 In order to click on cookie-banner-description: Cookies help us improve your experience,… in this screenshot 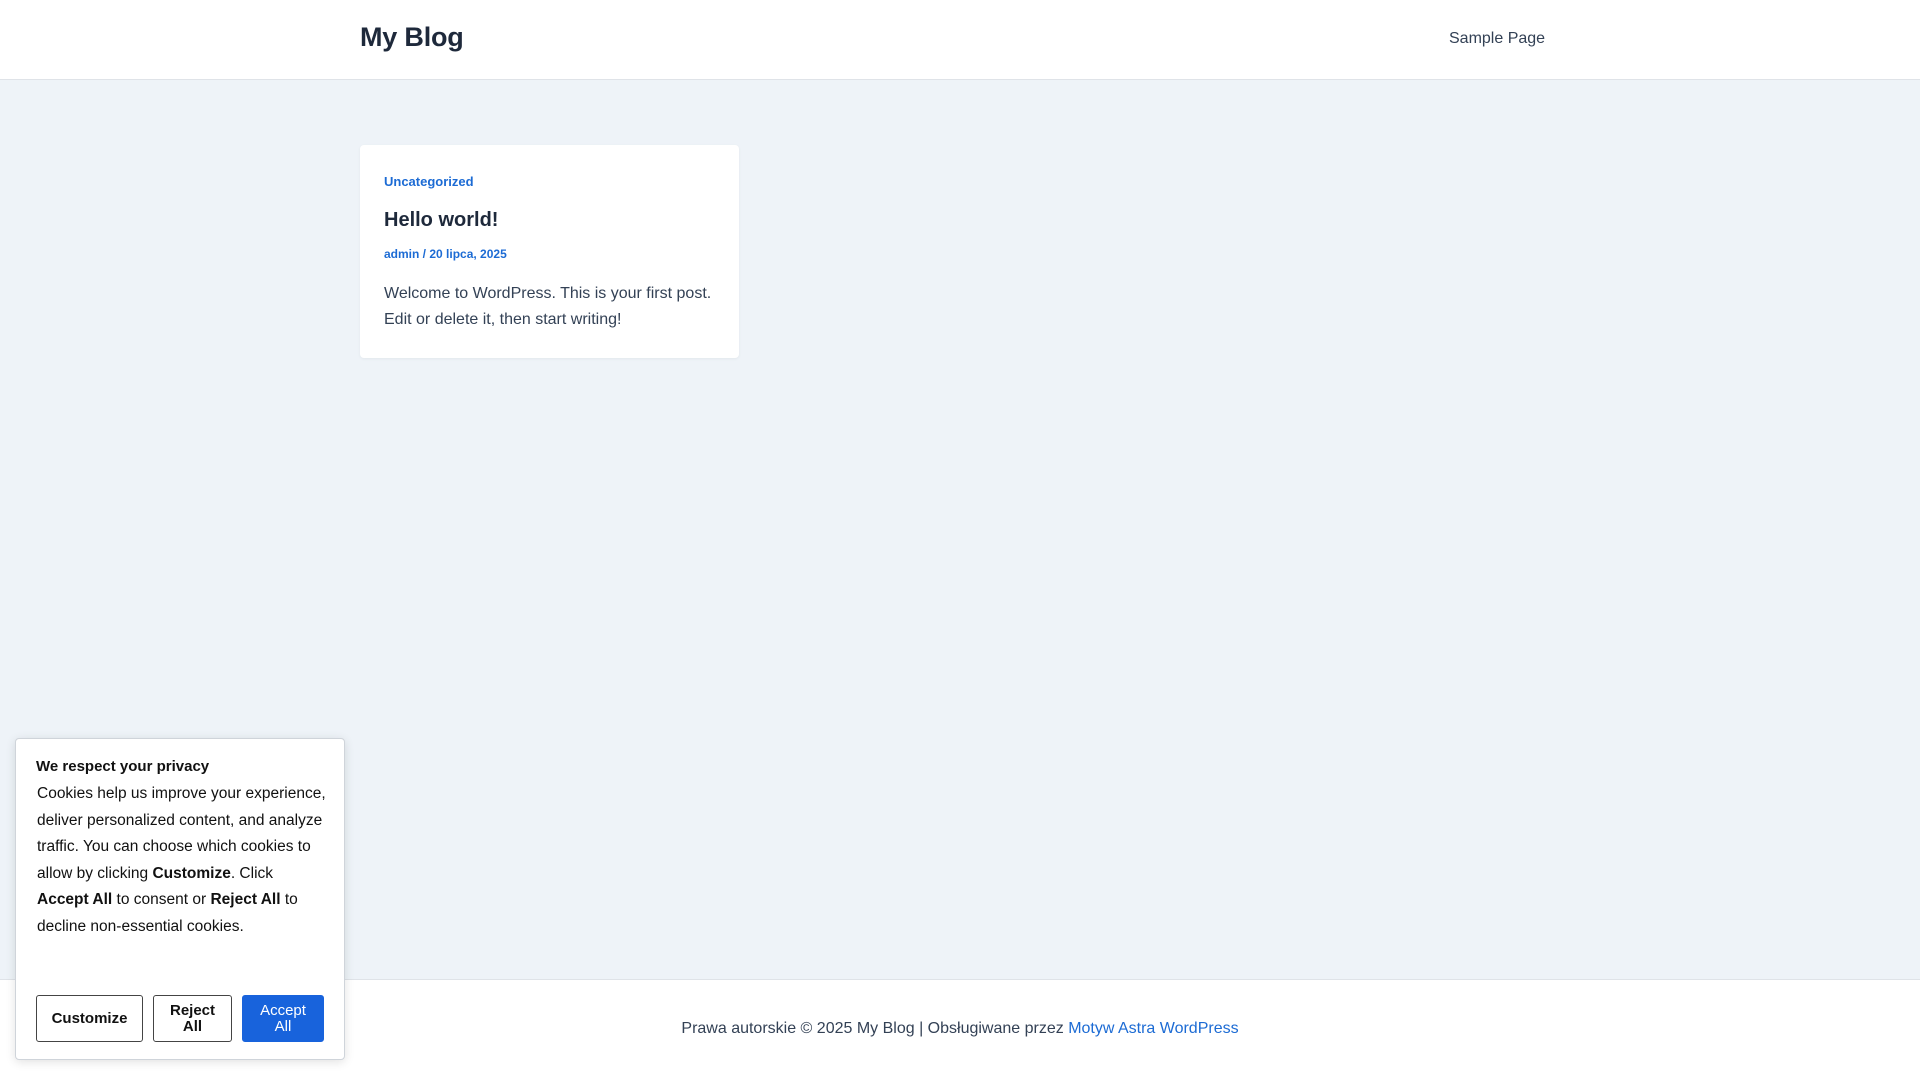, I will do `click(182, 860)`.